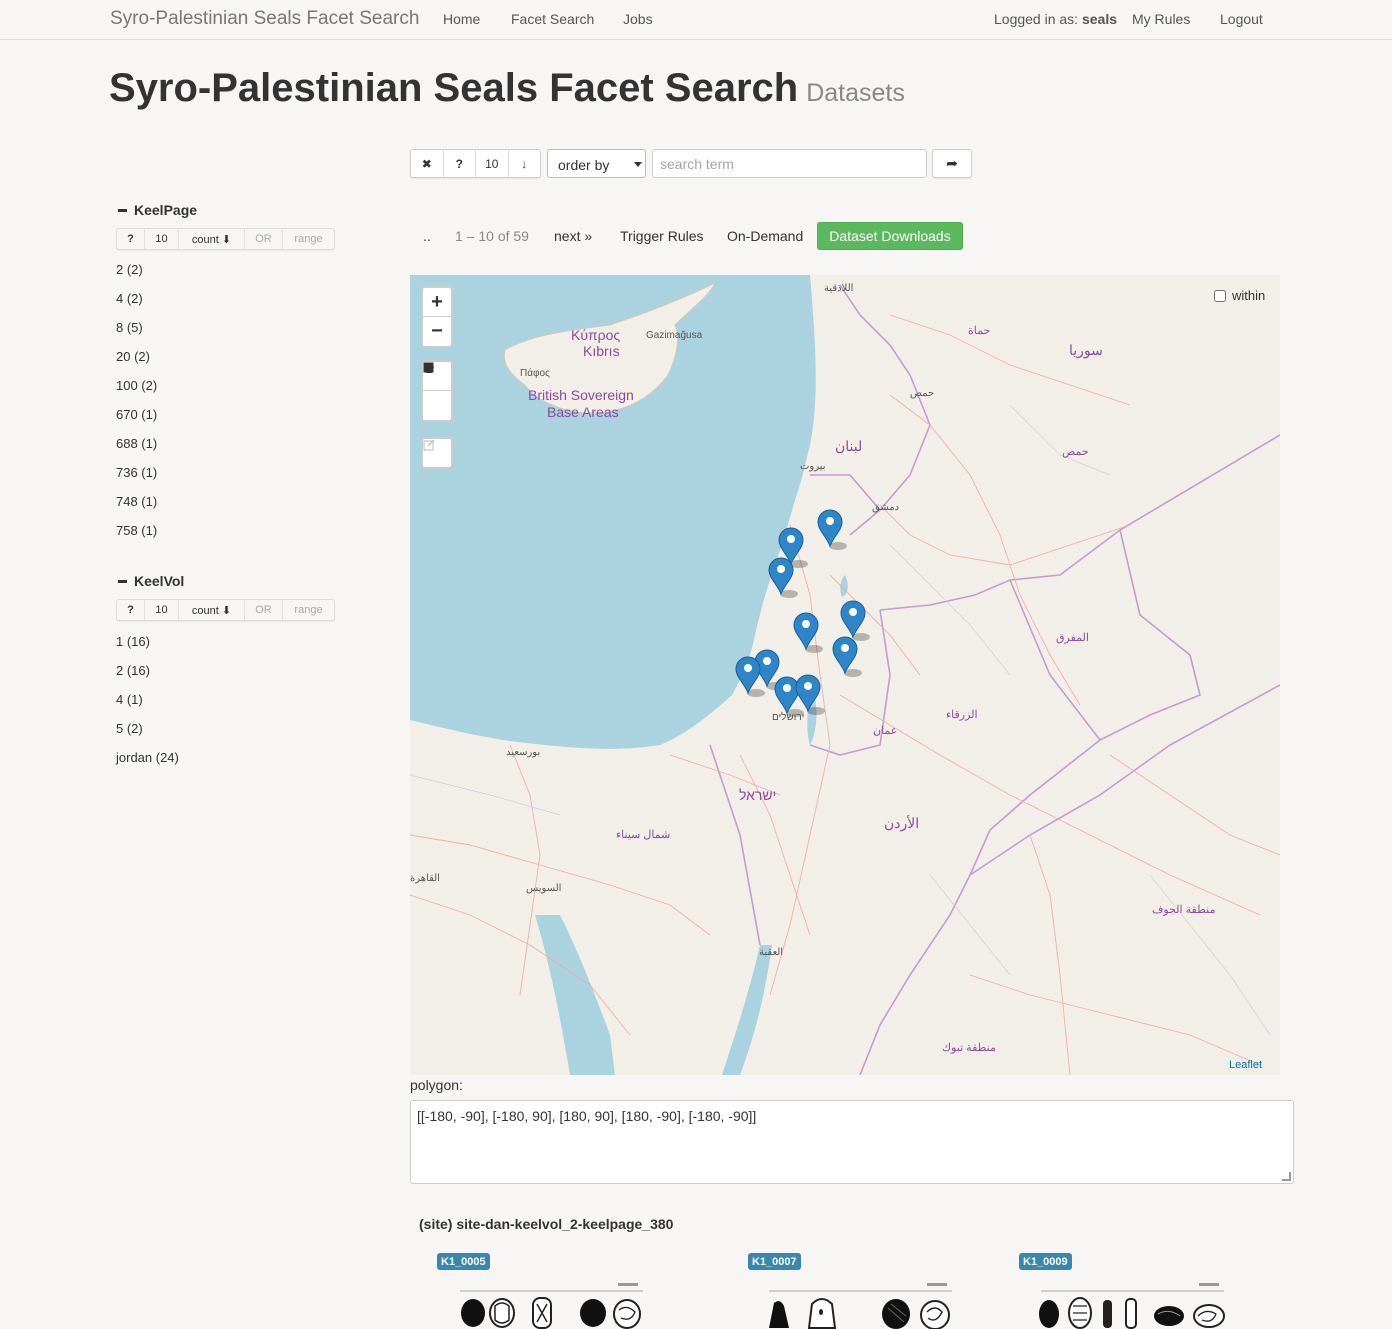 The image size is (1392, 1329). What do you see at coordinates (463, 1261) in the screenshot?
I see `result-badge: K1_0005` at bounding box center [463, 1261].